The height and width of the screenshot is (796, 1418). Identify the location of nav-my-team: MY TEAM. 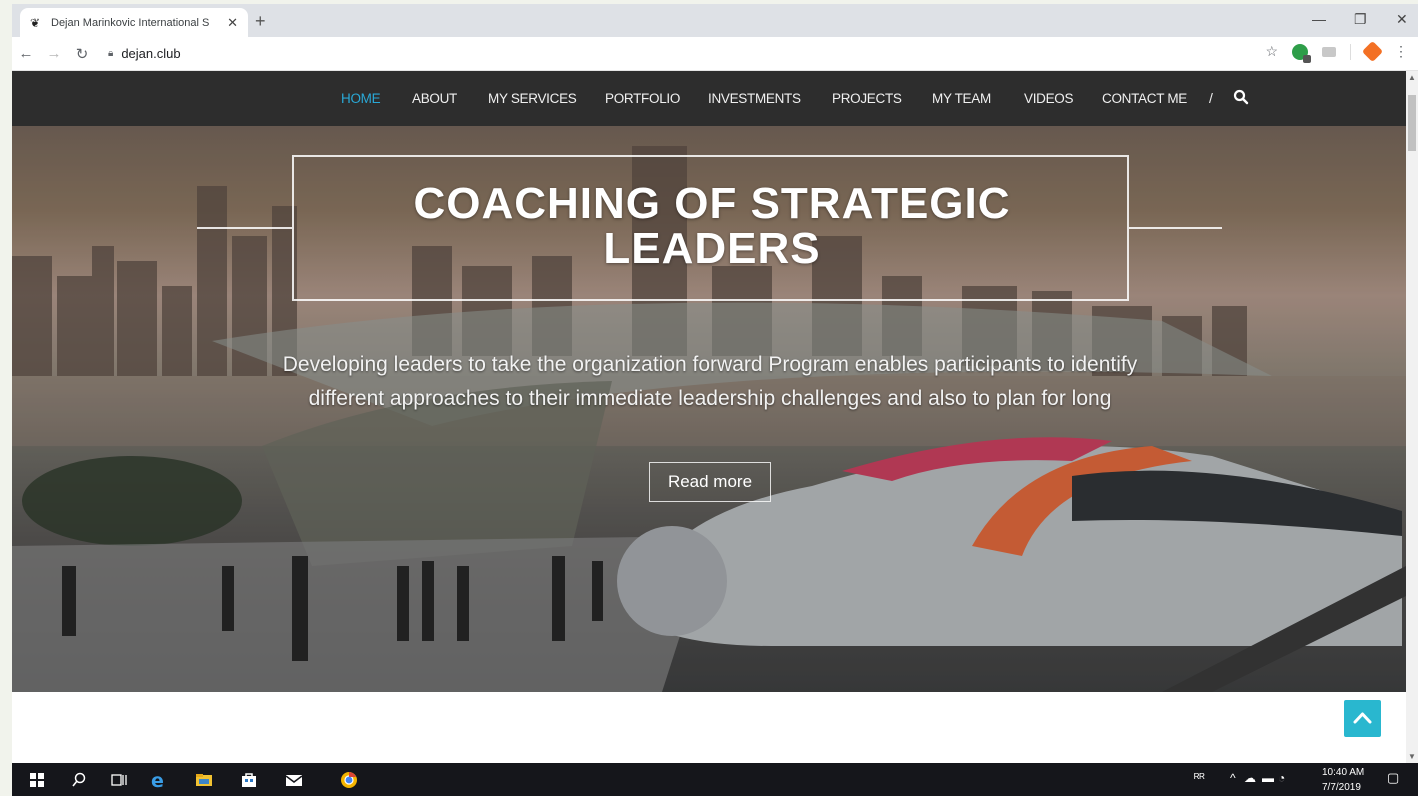
(961, 98).